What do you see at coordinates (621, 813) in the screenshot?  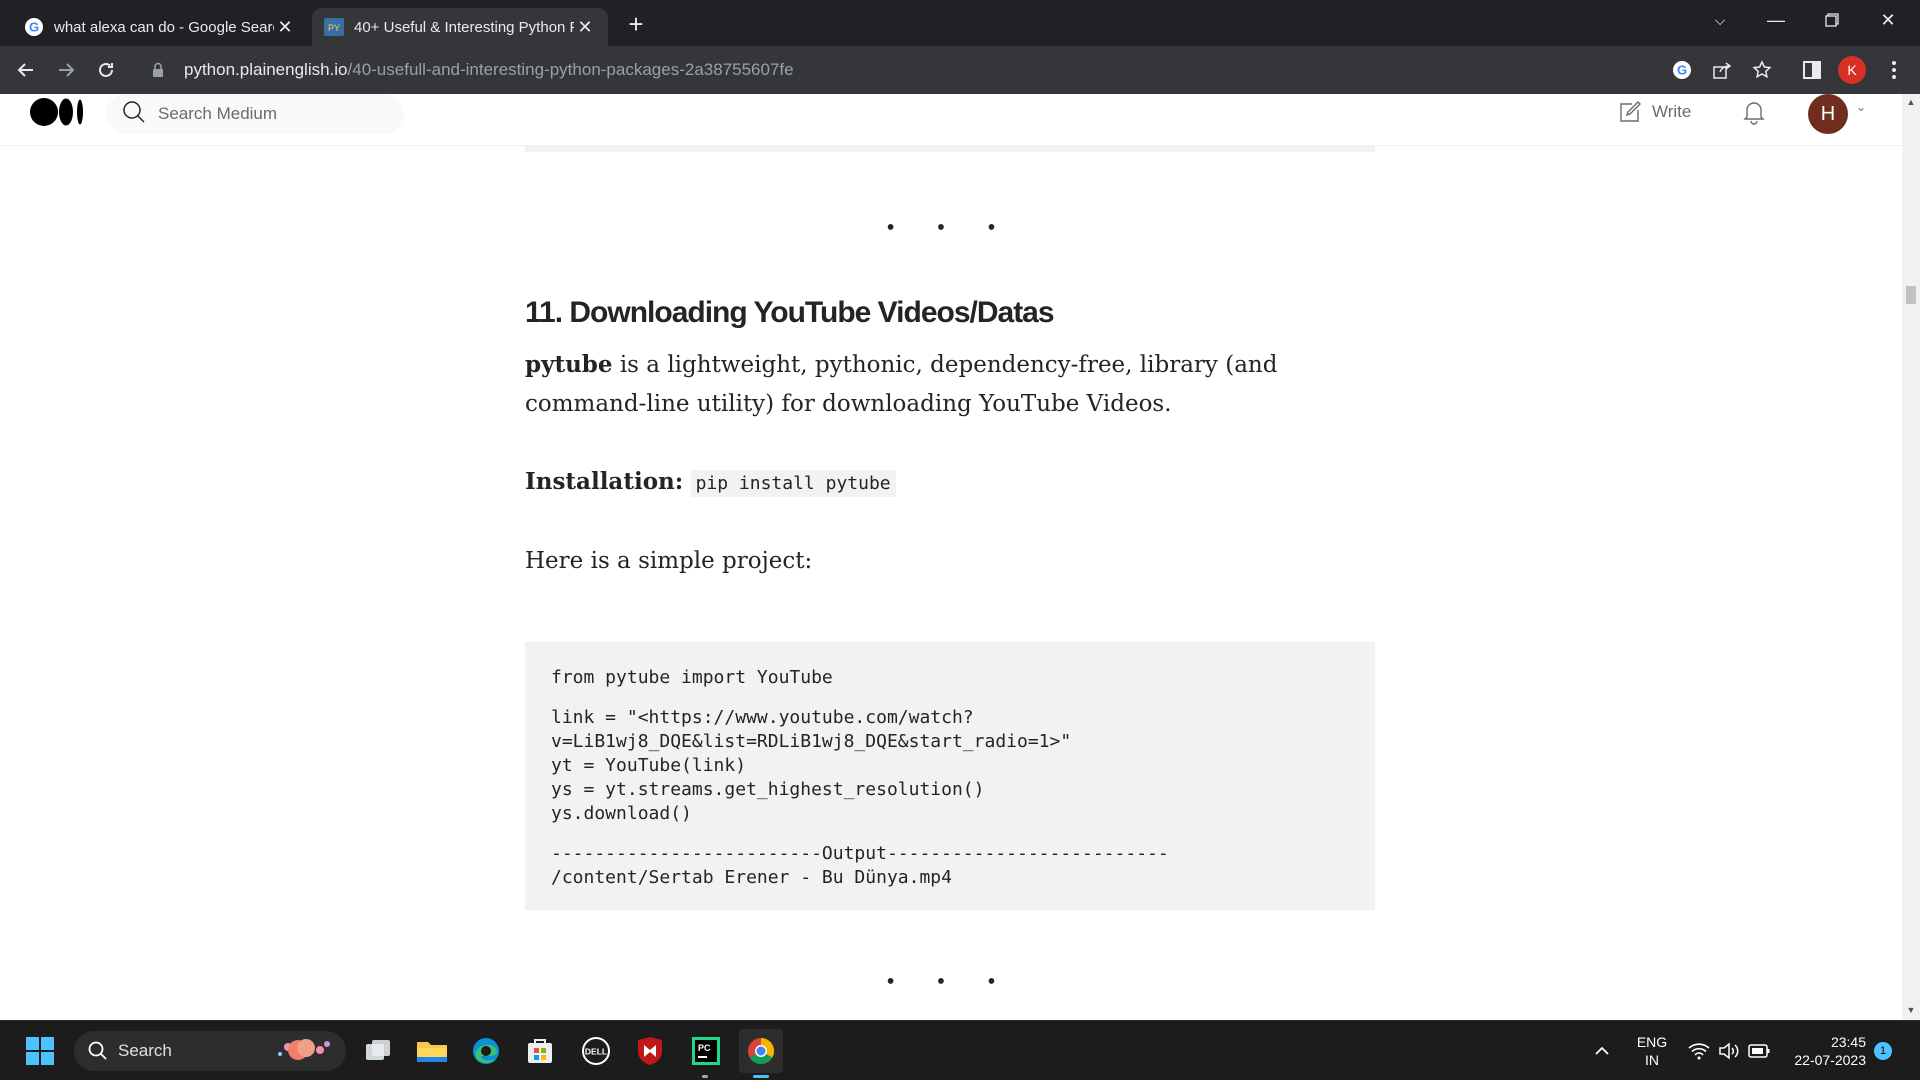 I see `code-line: ys.download()` at bounding box center [621, 813].